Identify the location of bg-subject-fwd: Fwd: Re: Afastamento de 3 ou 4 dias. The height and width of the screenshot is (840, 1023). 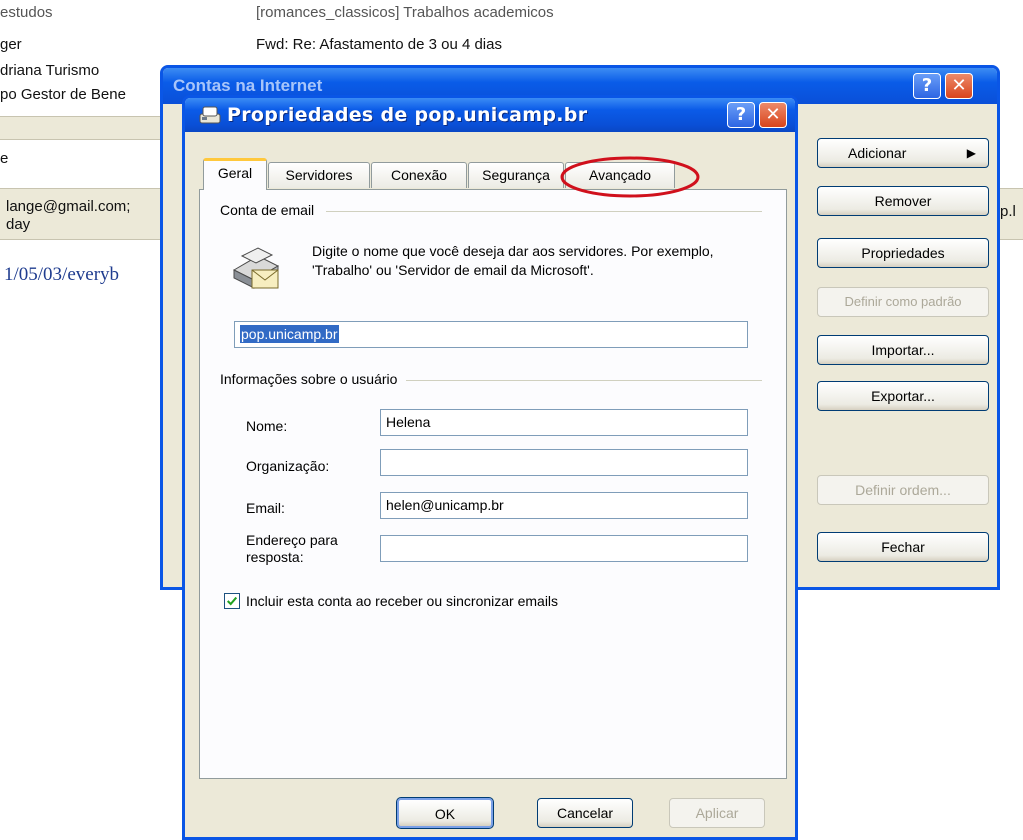
(379, 44).